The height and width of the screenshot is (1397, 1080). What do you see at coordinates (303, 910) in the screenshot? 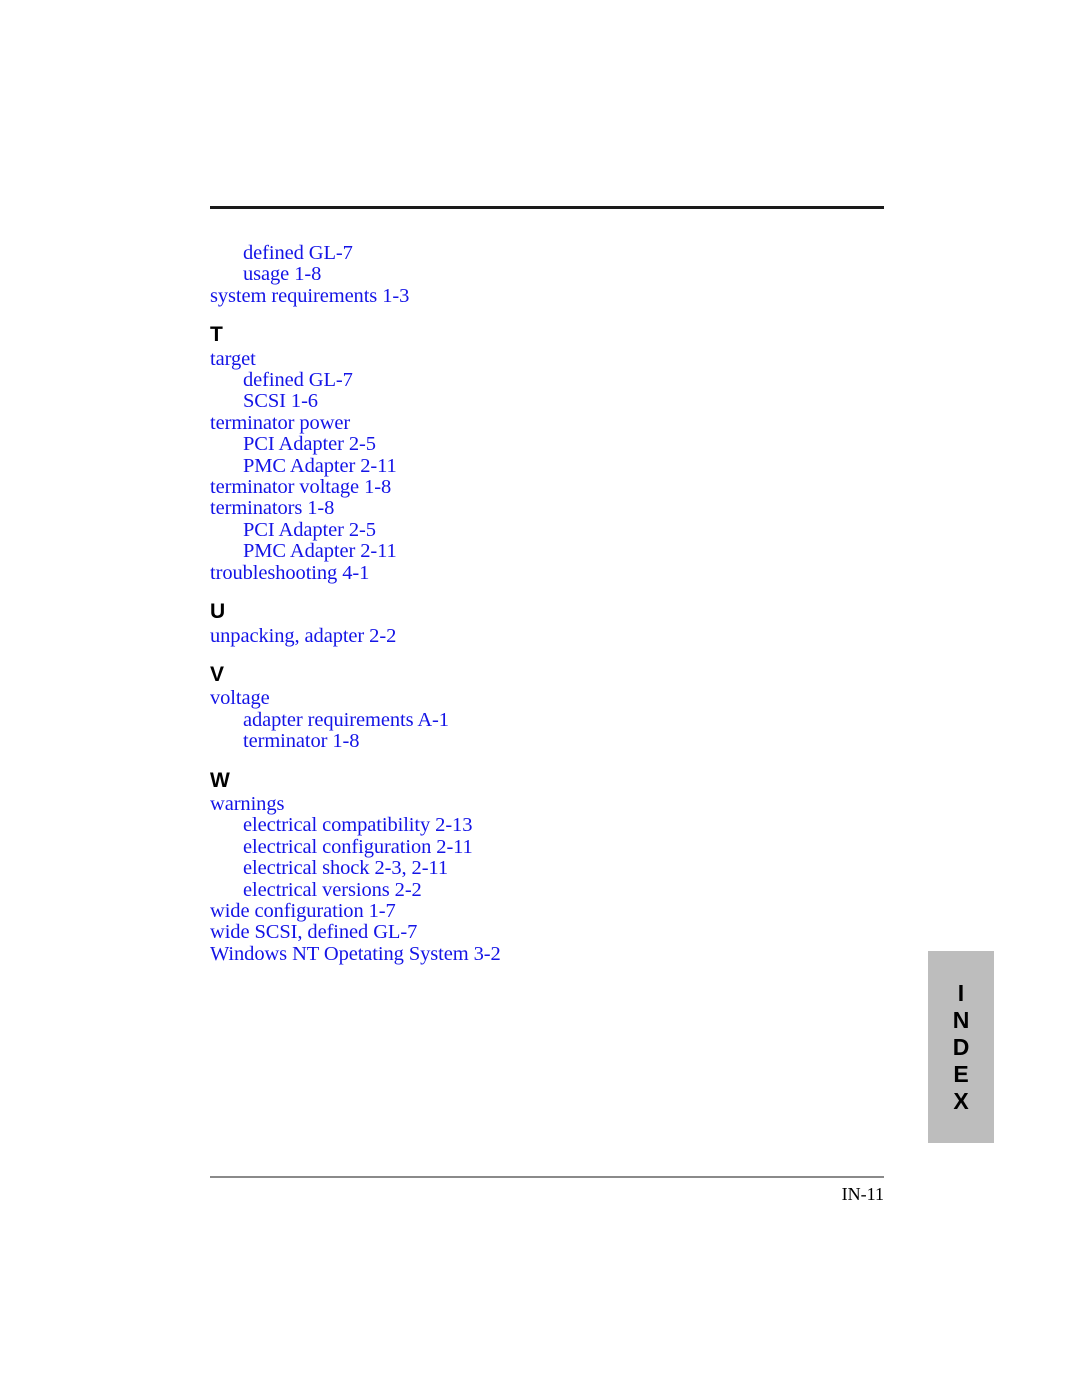
I see `index-entry: wide configuration 1-7` at bounding box center [303, 910].